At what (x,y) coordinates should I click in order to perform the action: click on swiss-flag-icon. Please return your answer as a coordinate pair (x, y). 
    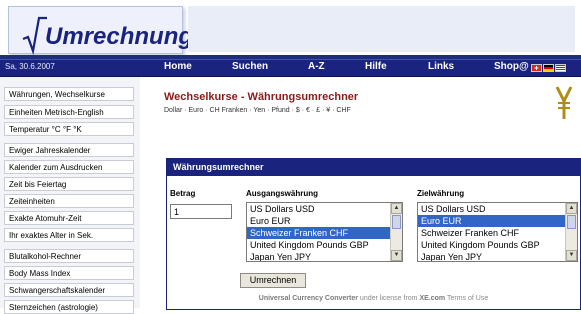
    Looking at the image, I should click on (536, 68).